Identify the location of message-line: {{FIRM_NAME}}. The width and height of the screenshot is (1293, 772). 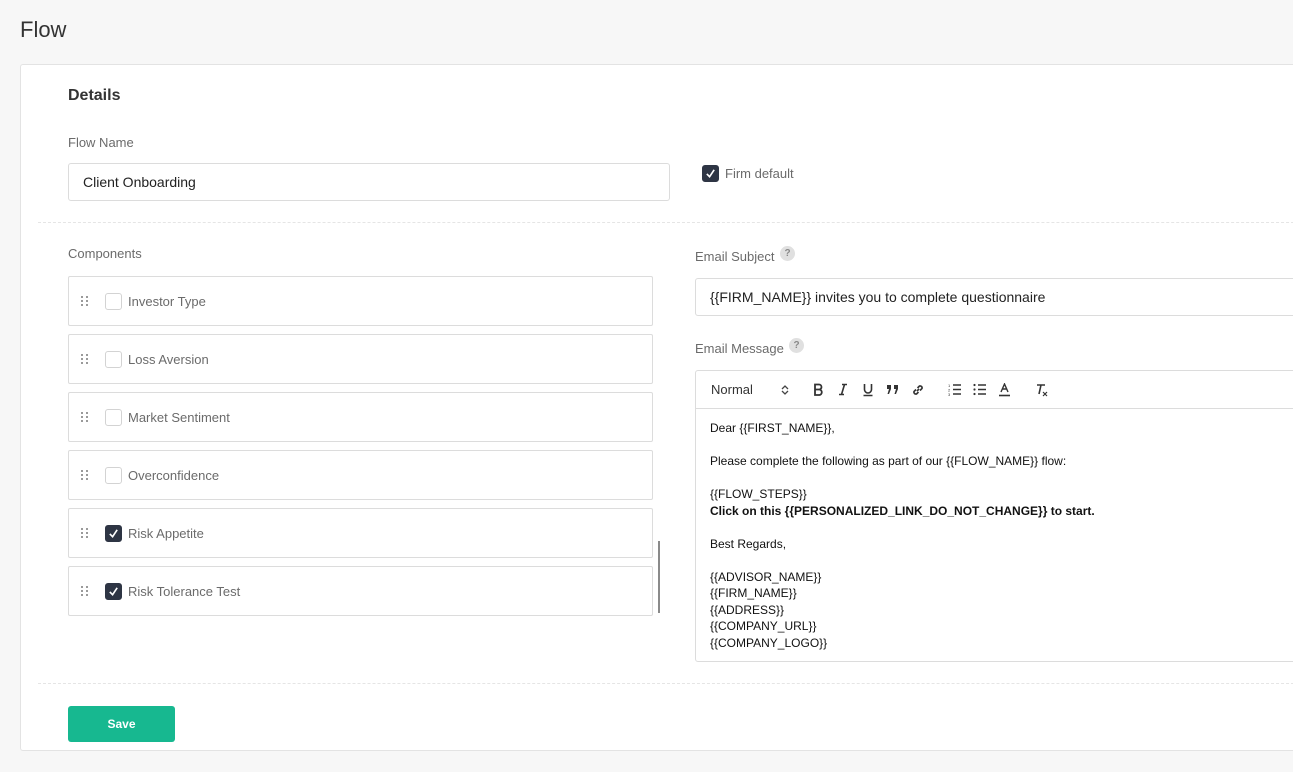
(753, 593).